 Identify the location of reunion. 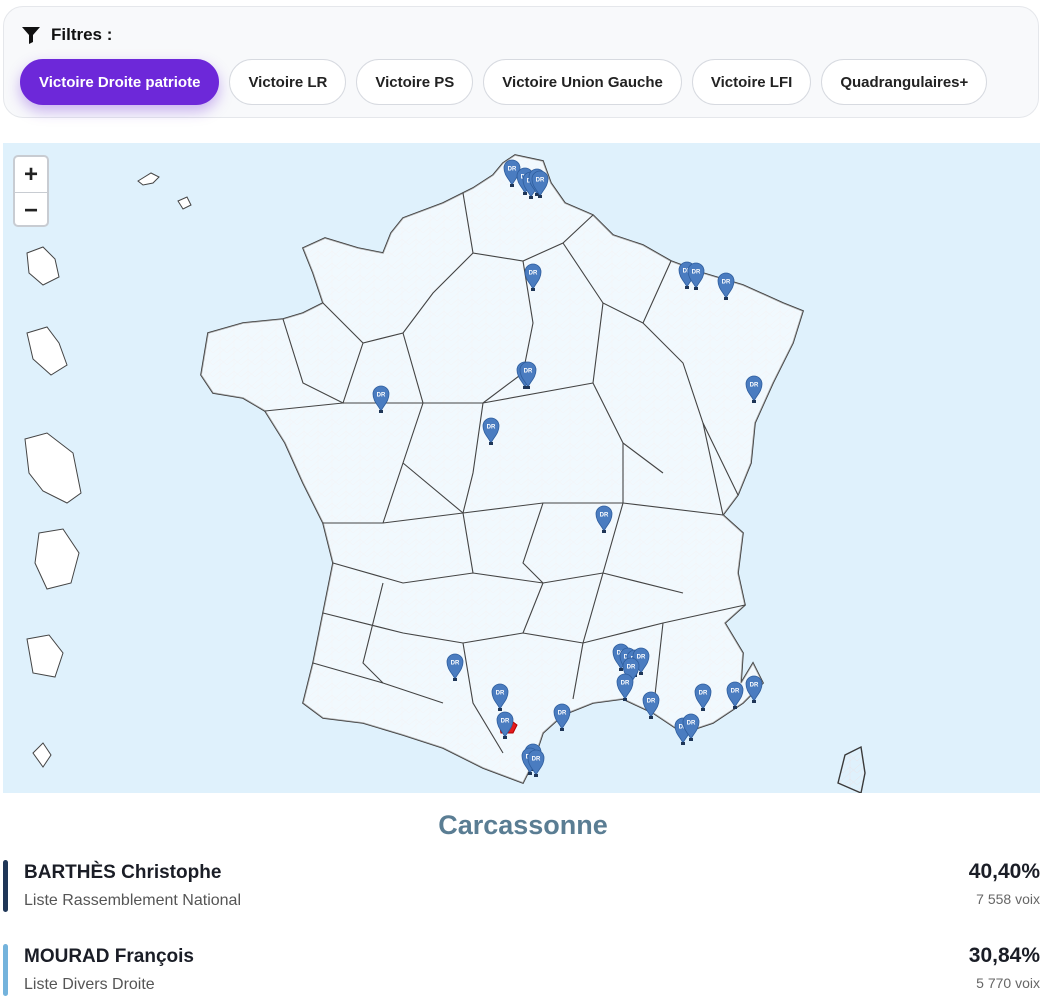
(57, 559).